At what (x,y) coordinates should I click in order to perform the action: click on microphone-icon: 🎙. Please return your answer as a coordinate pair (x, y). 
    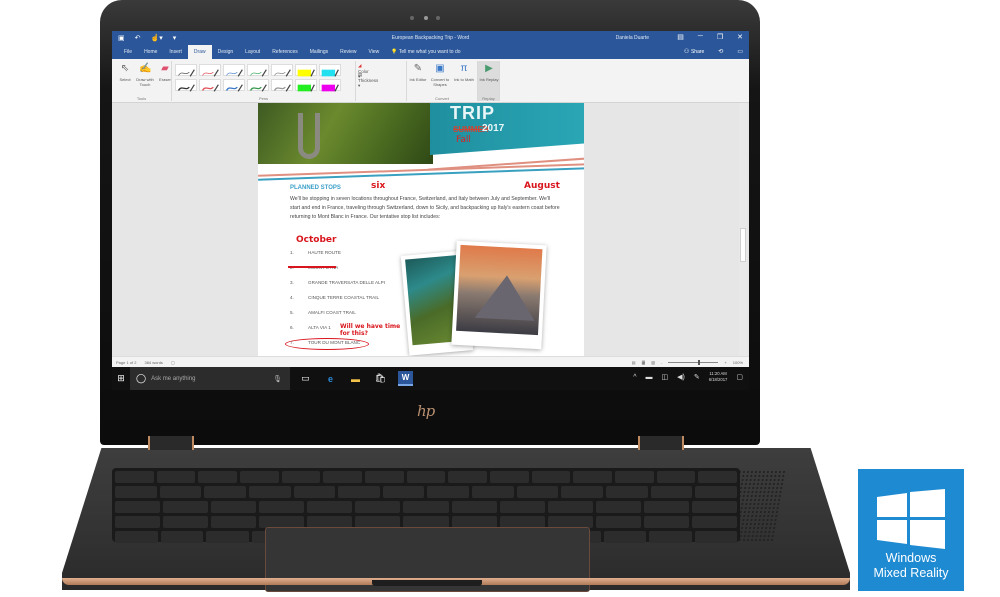
    Looking at the image, I should click on (277, 379).